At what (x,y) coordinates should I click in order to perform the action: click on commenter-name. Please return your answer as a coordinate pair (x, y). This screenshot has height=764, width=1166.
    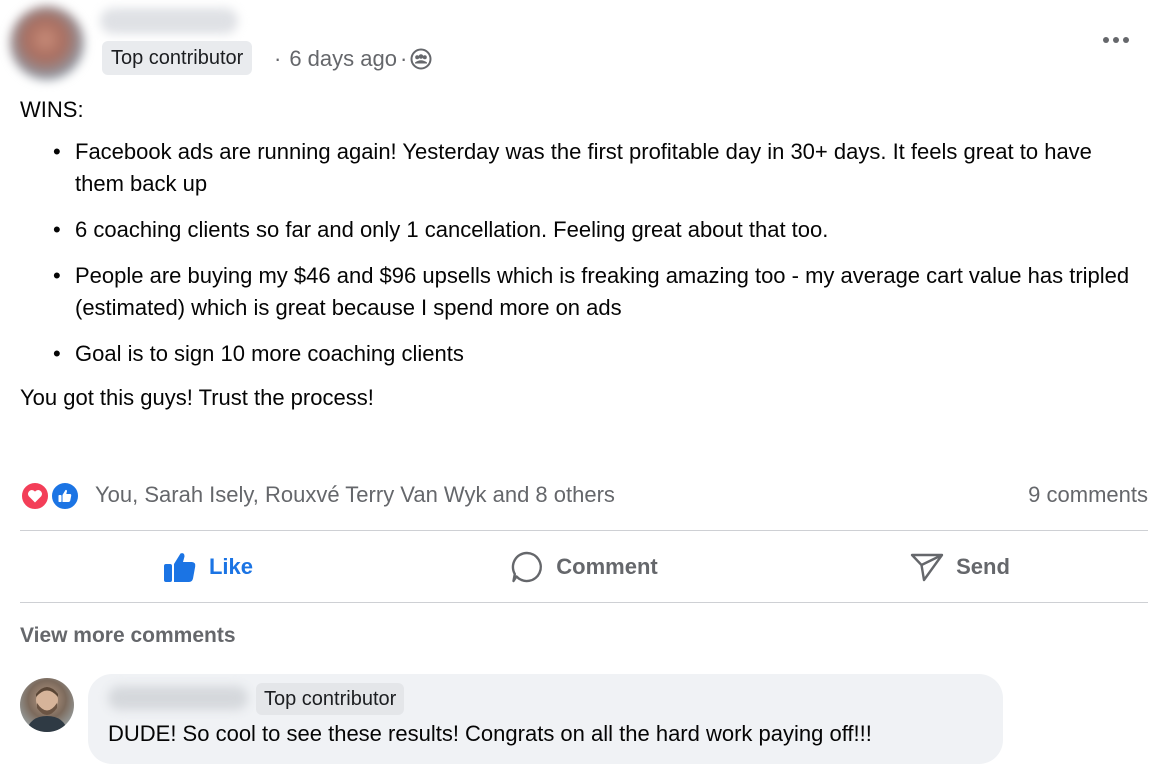
    Looking at the image, I should click on (178, 698).